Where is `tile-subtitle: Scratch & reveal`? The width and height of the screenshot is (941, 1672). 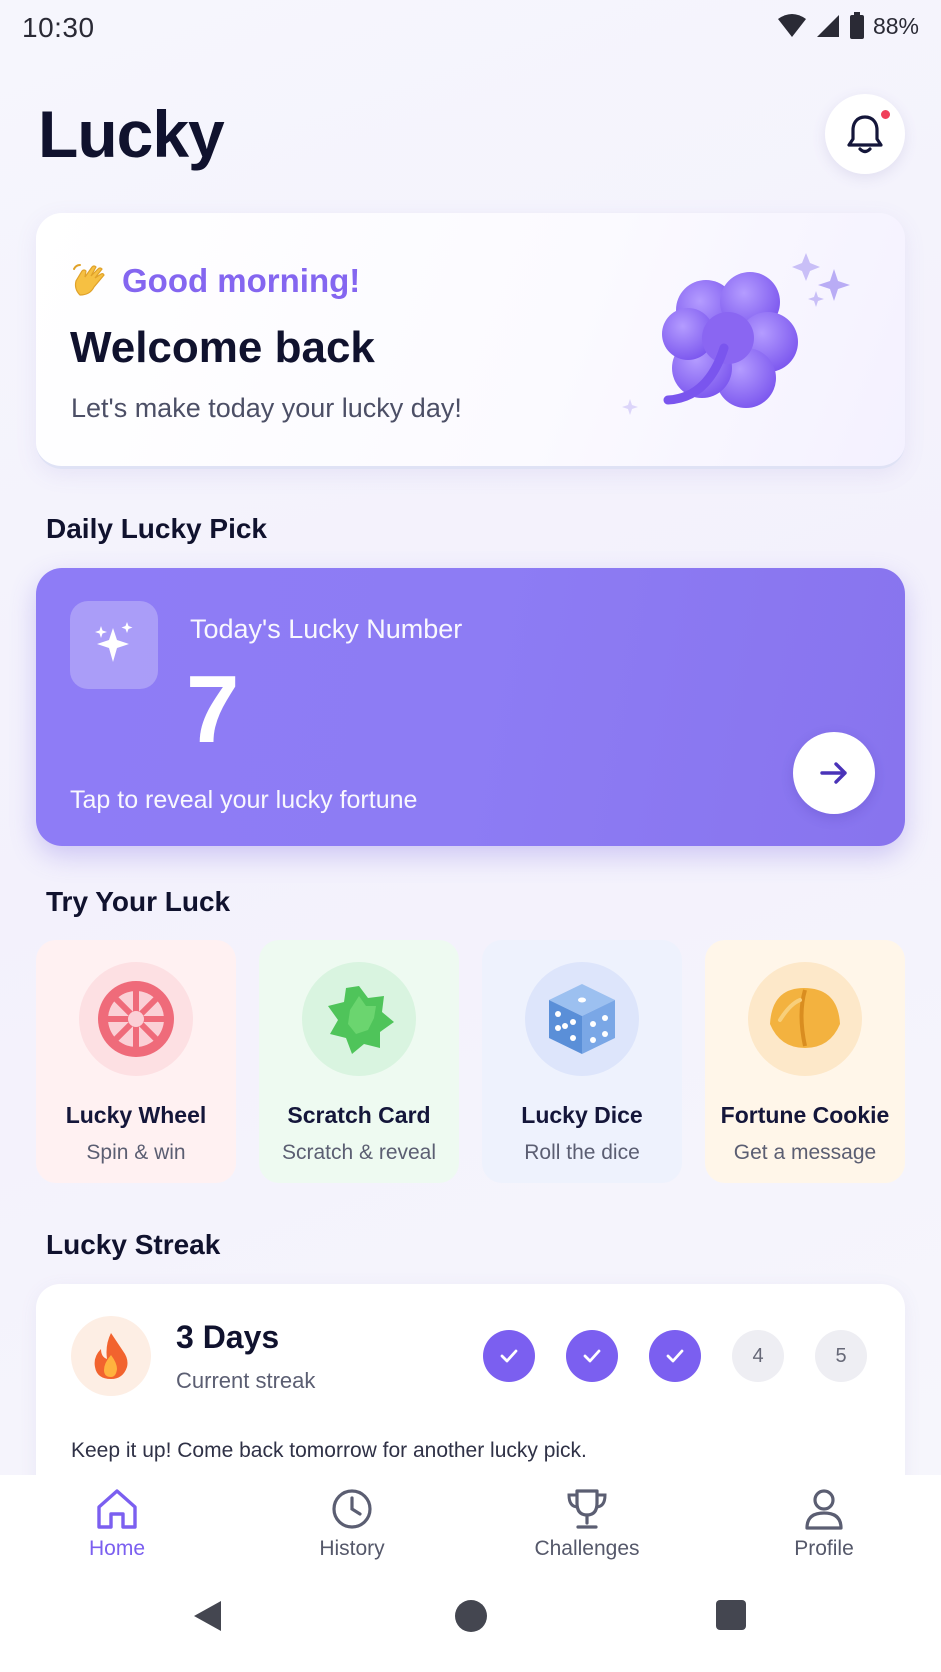
tile-subtitle: Scratch & reveal is located at coordinates (359, 1152).